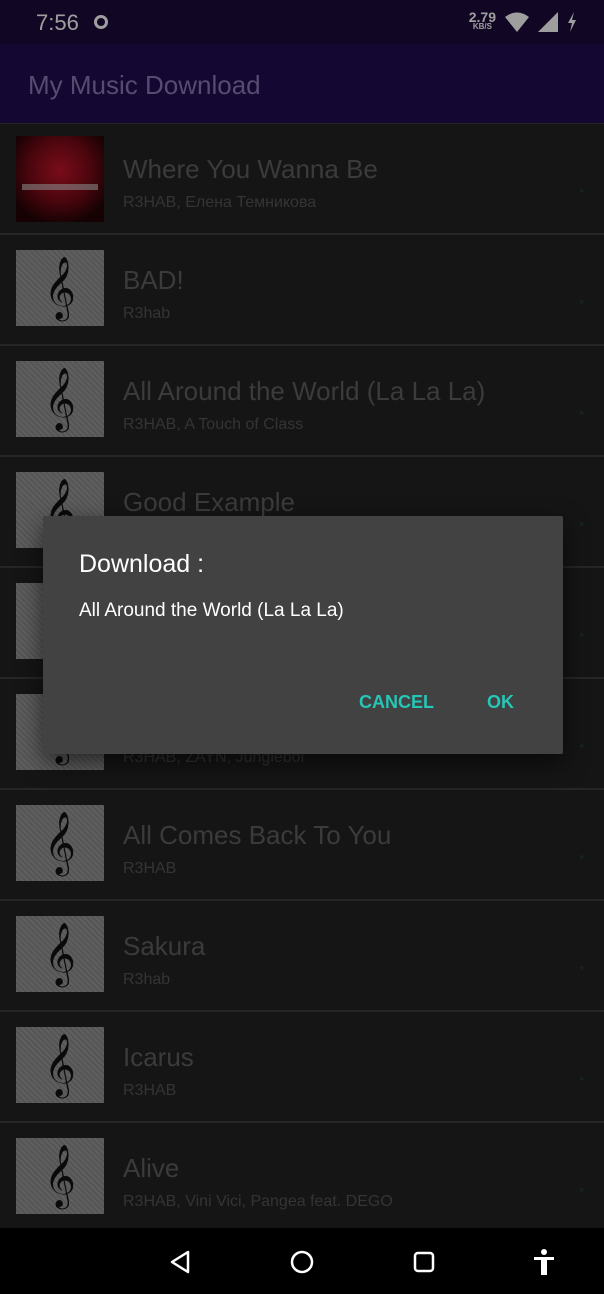 The image size is (604, 1294). What do you see at coordinates (396, 702) in the screenshot?
I see `cancel-button: CANCEL` at bounding box center [396, 702].